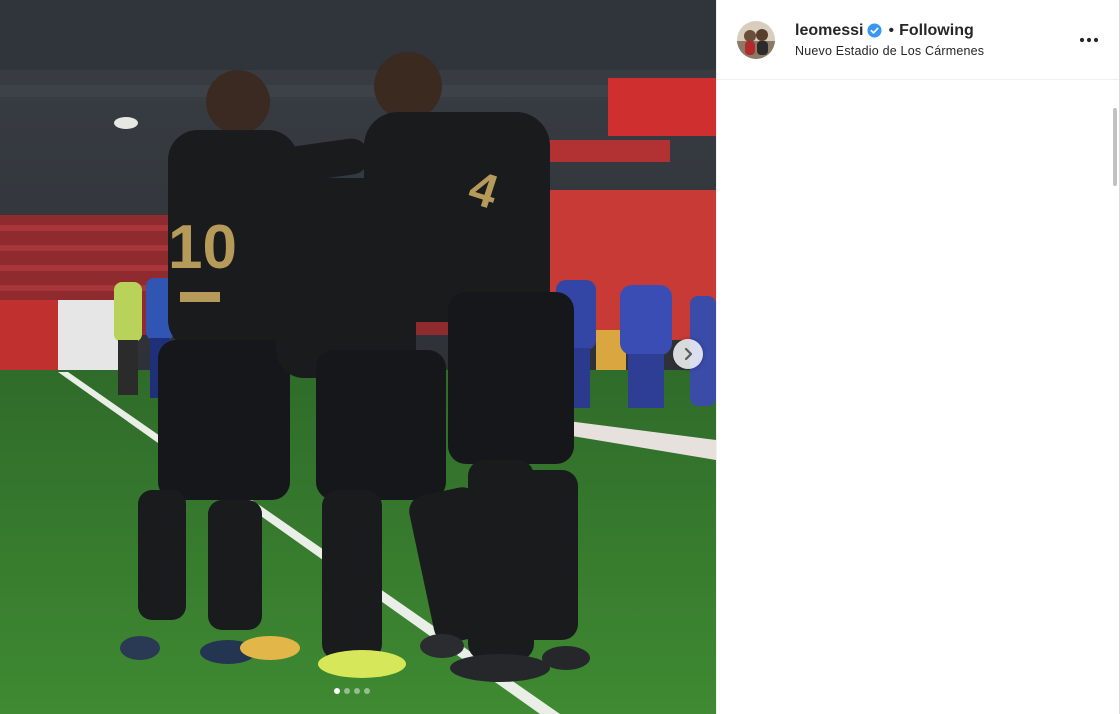 Image resolution: width=1120 pixels, height=714 pixels. I want to click on more-options-icon, so click(1089, 39).